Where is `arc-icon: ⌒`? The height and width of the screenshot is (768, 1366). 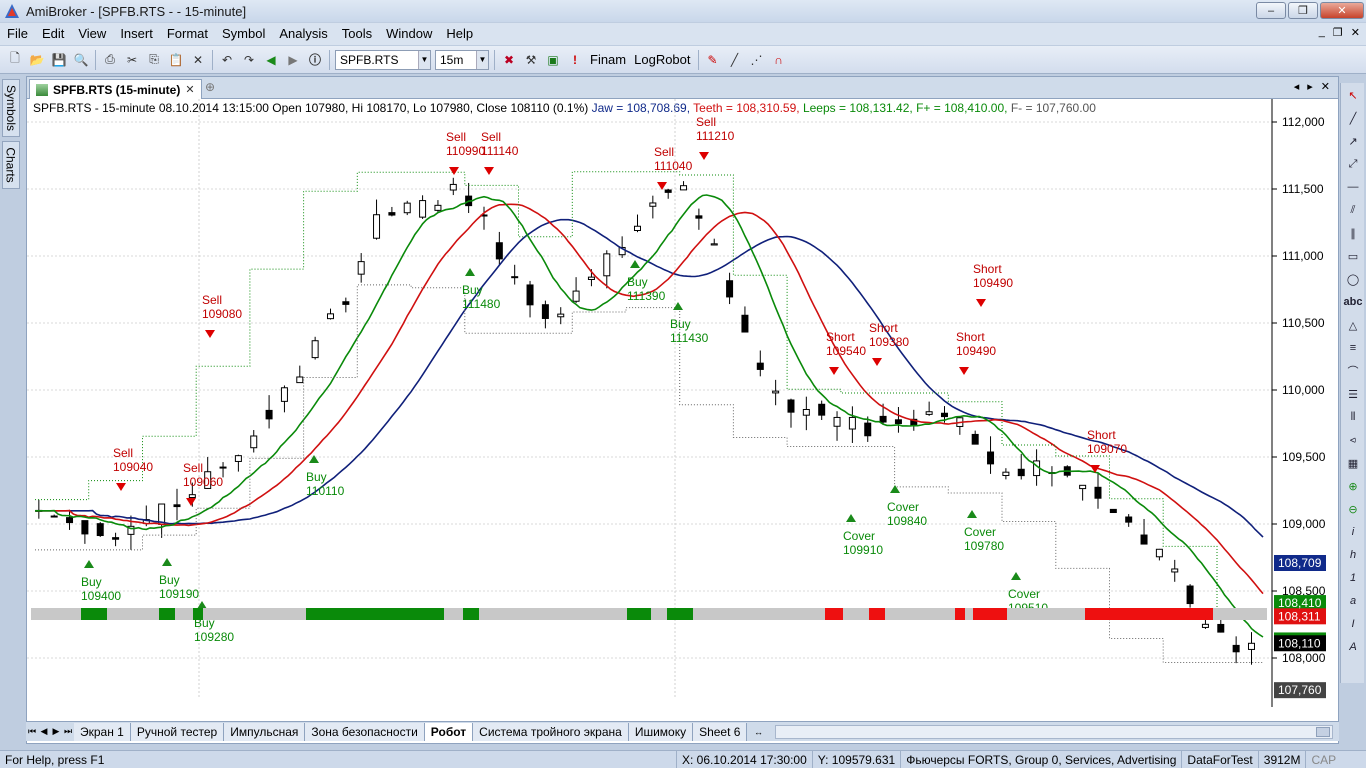 arc-icon: ⌒ is located at coordinates (1353, 371).